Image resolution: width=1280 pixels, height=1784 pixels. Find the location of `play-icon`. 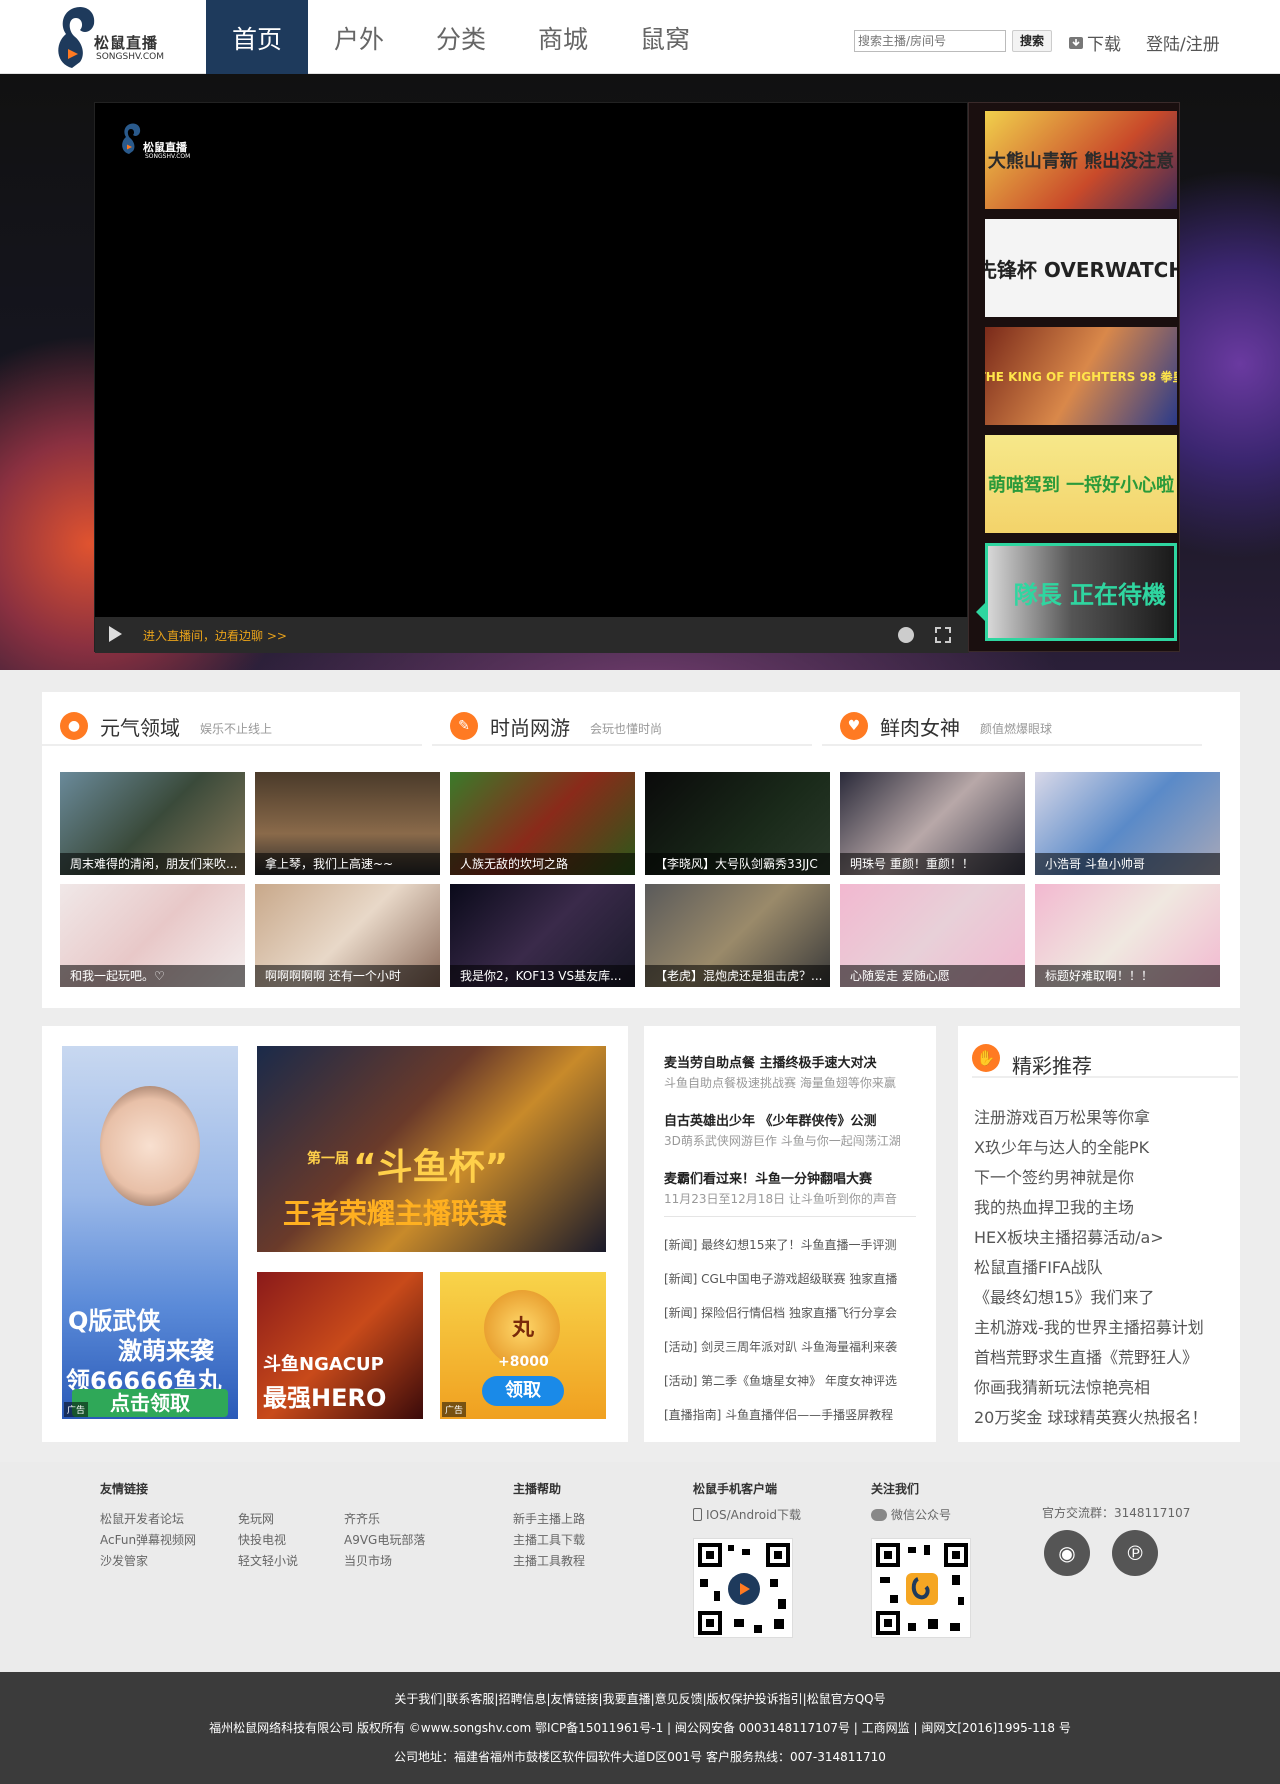

play-icon is located at coordinates (115, 634).